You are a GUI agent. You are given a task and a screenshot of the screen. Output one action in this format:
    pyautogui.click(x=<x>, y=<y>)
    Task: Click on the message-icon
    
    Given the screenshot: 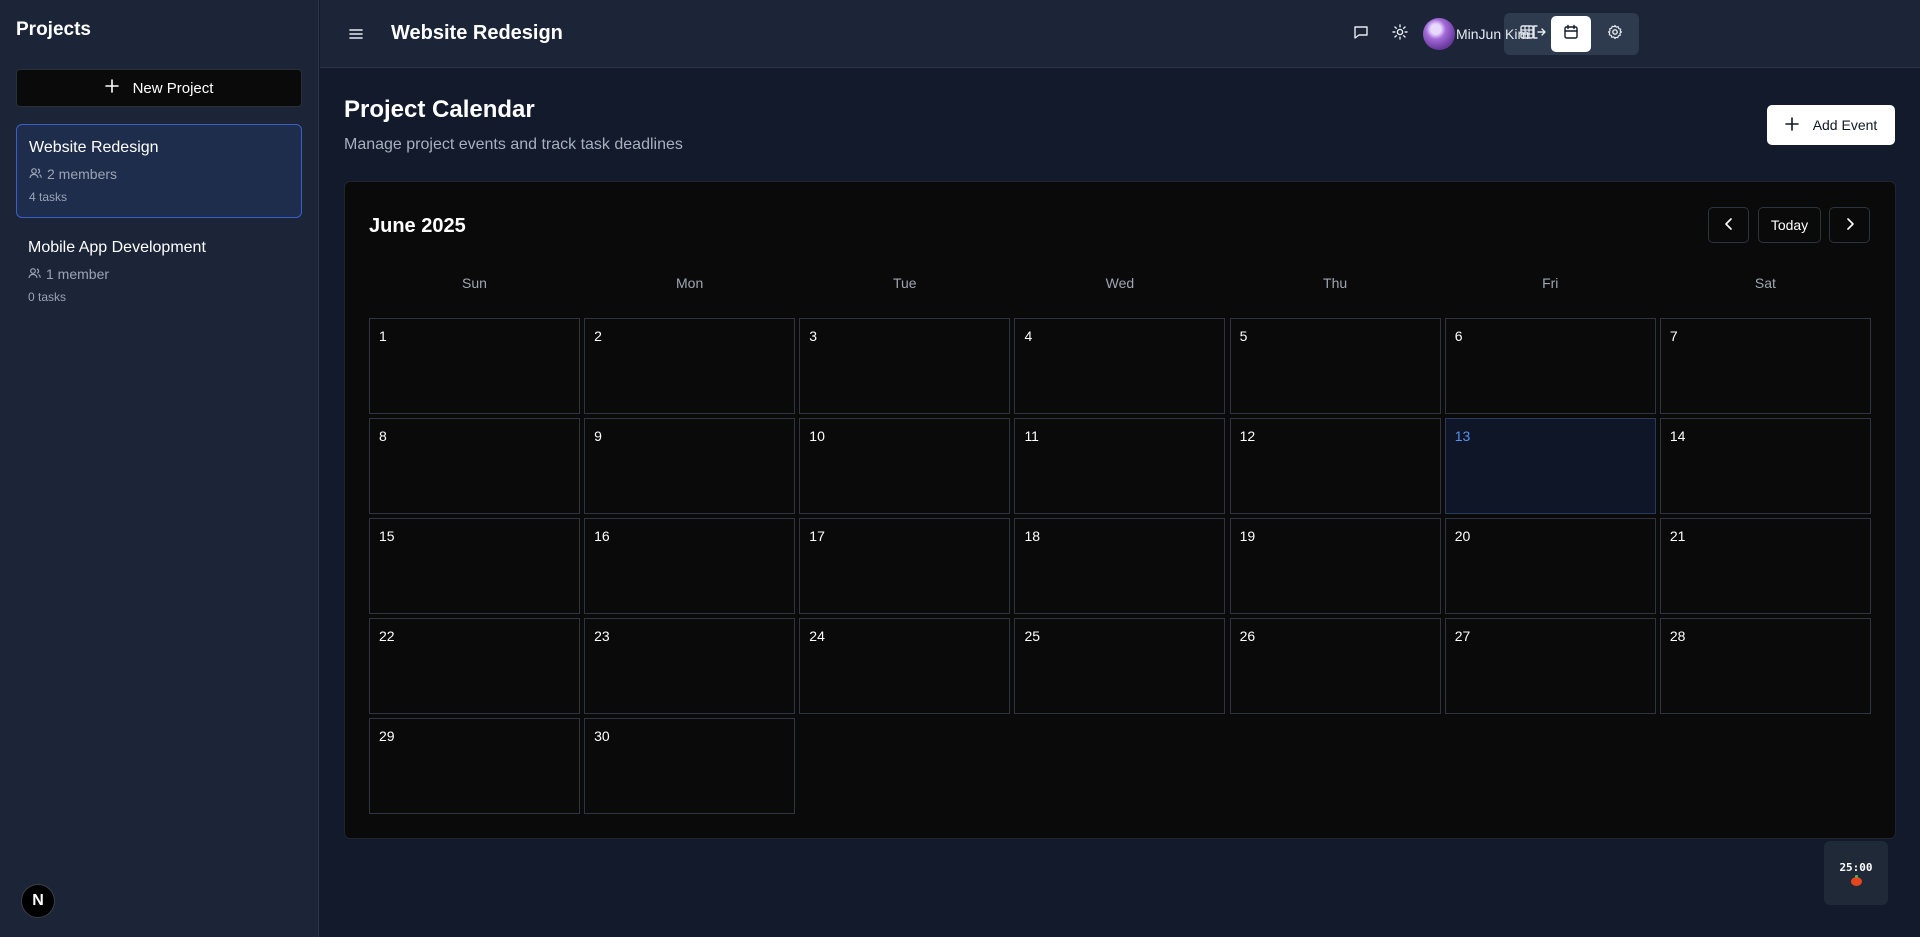 What is the action you would take?
    pyautogui.click(x=1361, y=34)
    